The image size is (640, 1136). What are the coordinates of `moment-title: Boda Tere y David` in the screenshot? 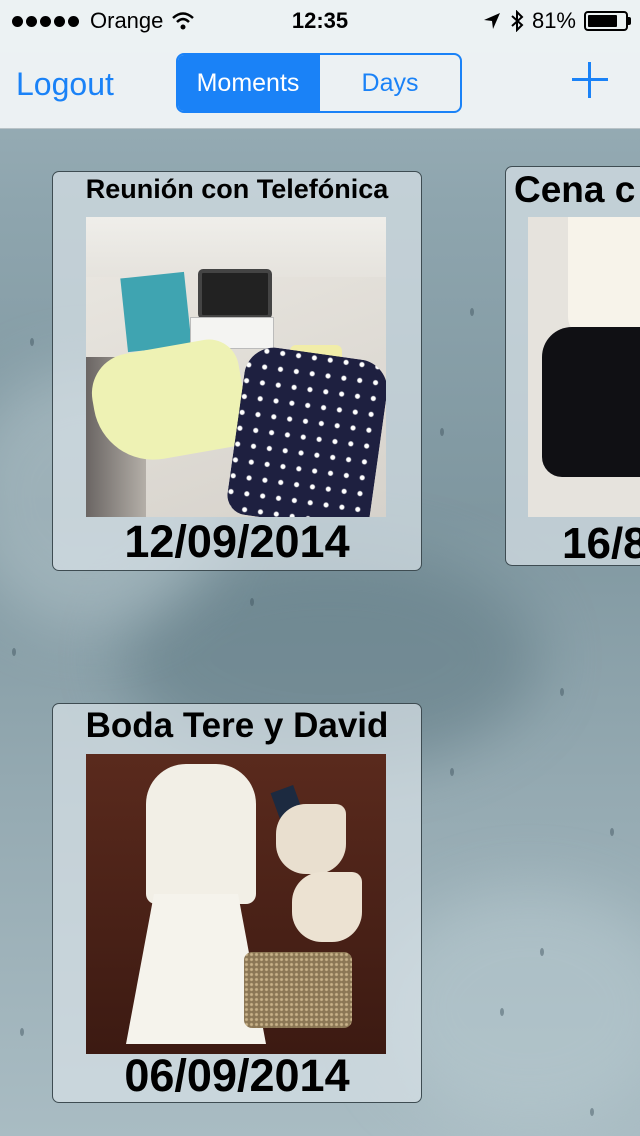 It's located at (237, 725).